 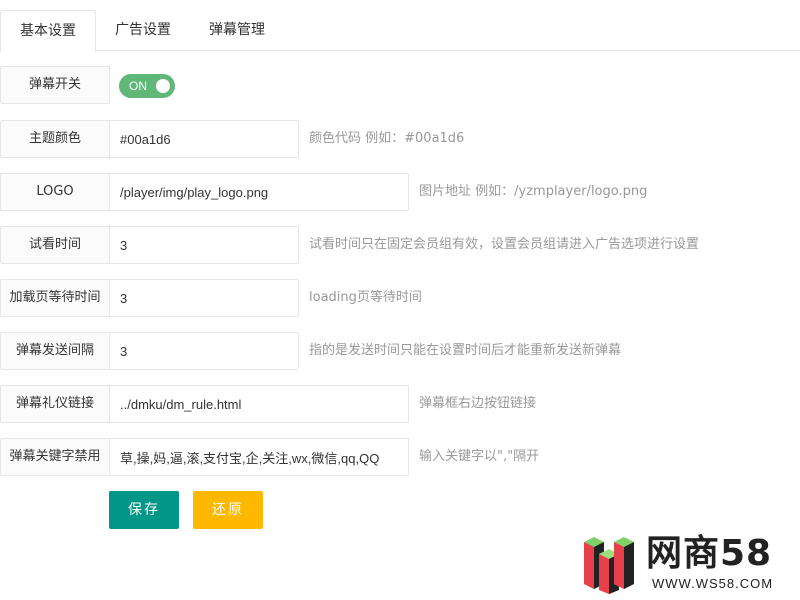 What do you see at coordinates (709, 553) in the screenshot?
I see `watermark-text: 网商58` at bounding box center [709, 553].